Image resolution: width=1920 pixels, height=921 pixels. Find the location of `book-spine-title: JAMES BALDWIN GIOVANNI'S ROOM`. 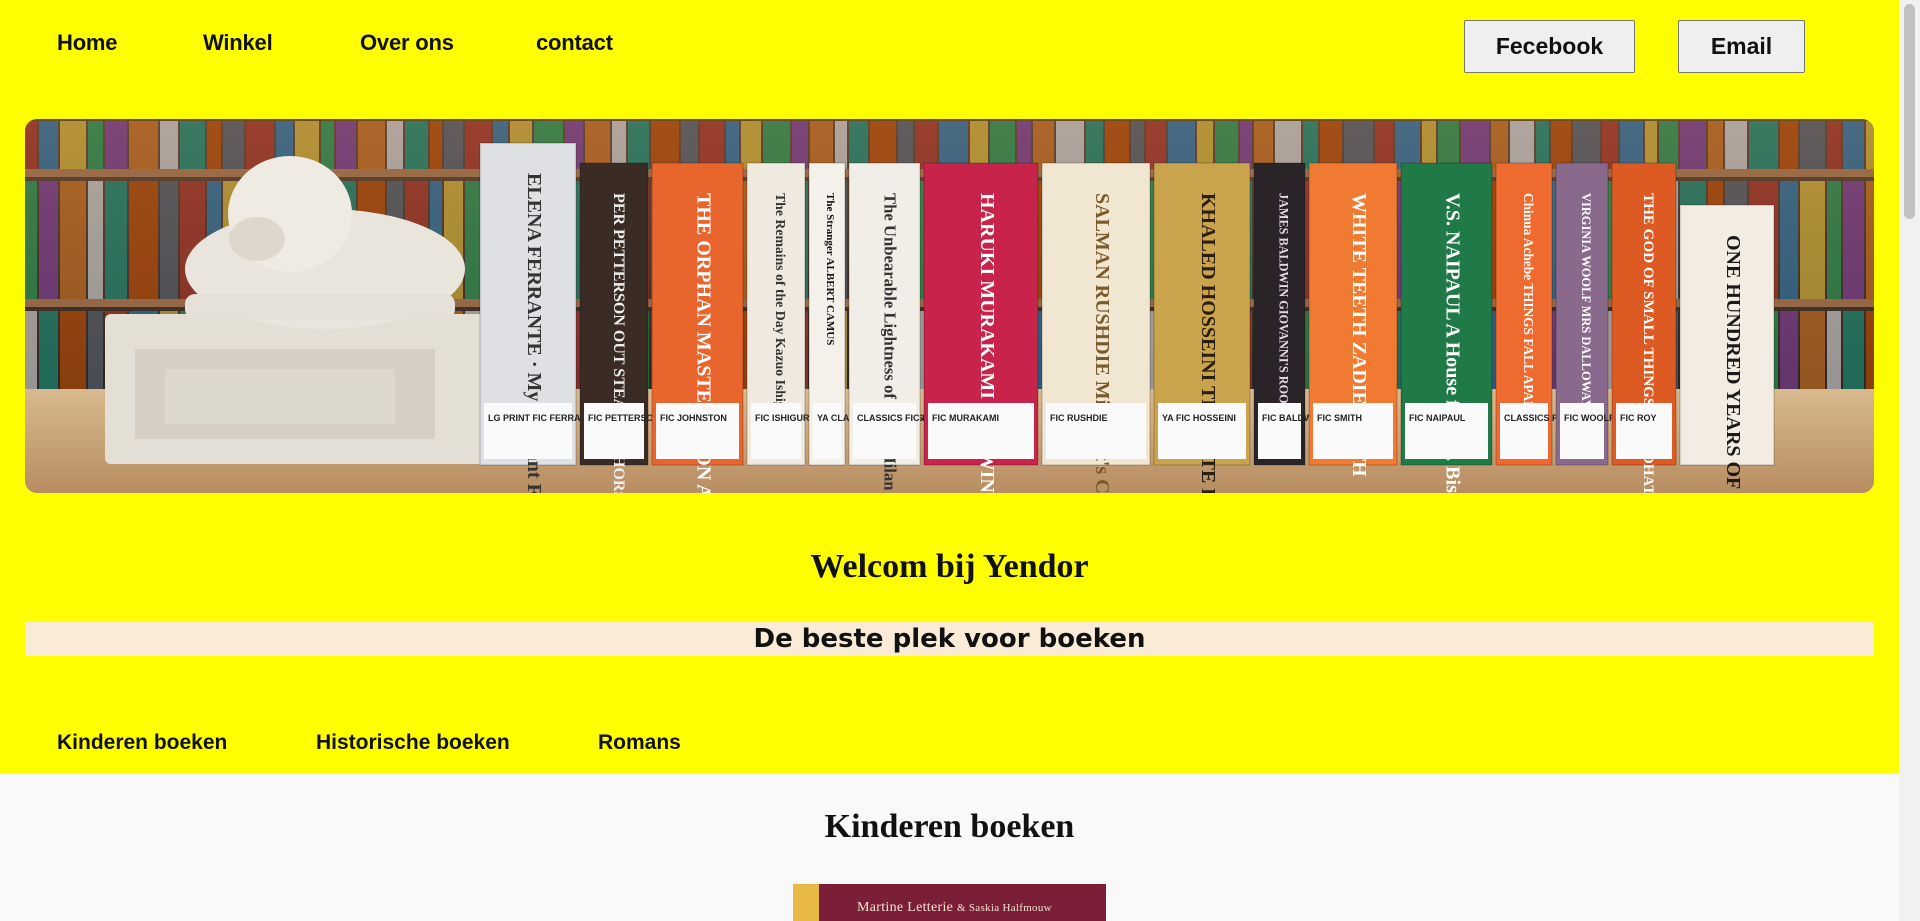

book-spine-title: JAMES BALDWIN GIOVANNI'S ROOM is located at coordinates (1284, 304).